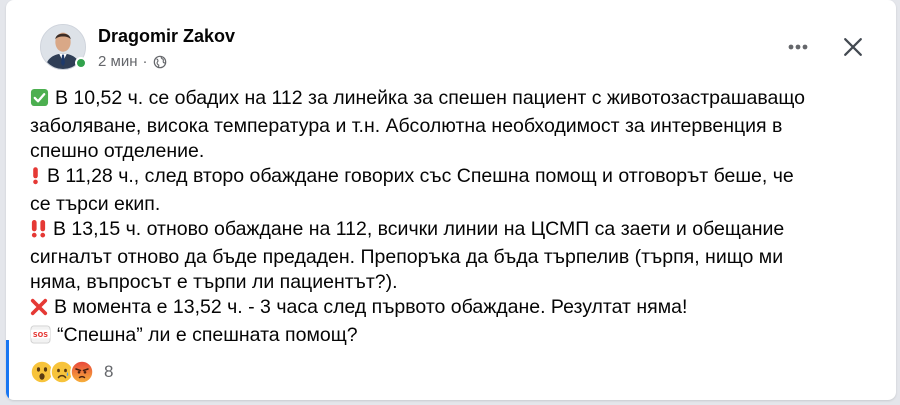  I want to click on exclamation-icon, so click(35, 179).